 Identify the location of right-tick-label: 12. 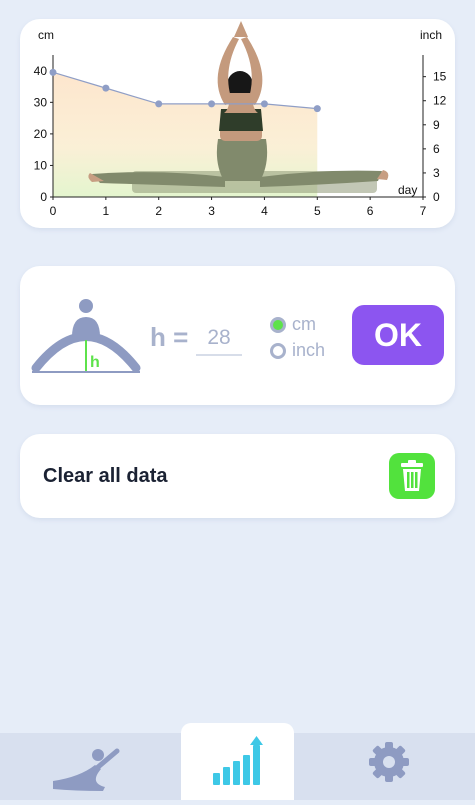
(440, 101).